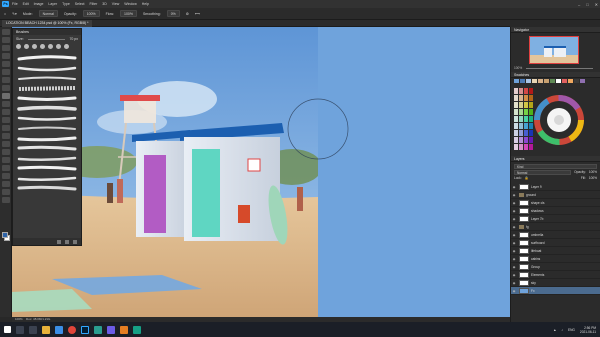 Image resolution: width=600 pixels, height=337 pixels. Describe the element at coordinates (555, 219) in the screenshot. I see `layer-row: ◉ Layer 7b` at that location.